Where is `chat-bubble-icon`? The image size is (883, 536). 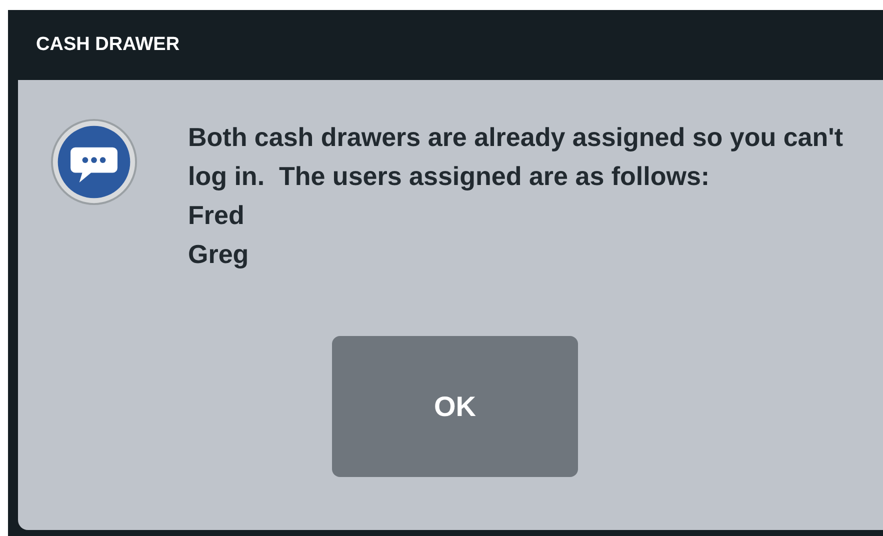
chat-bubble-icon is located at coordinates (94, 162).